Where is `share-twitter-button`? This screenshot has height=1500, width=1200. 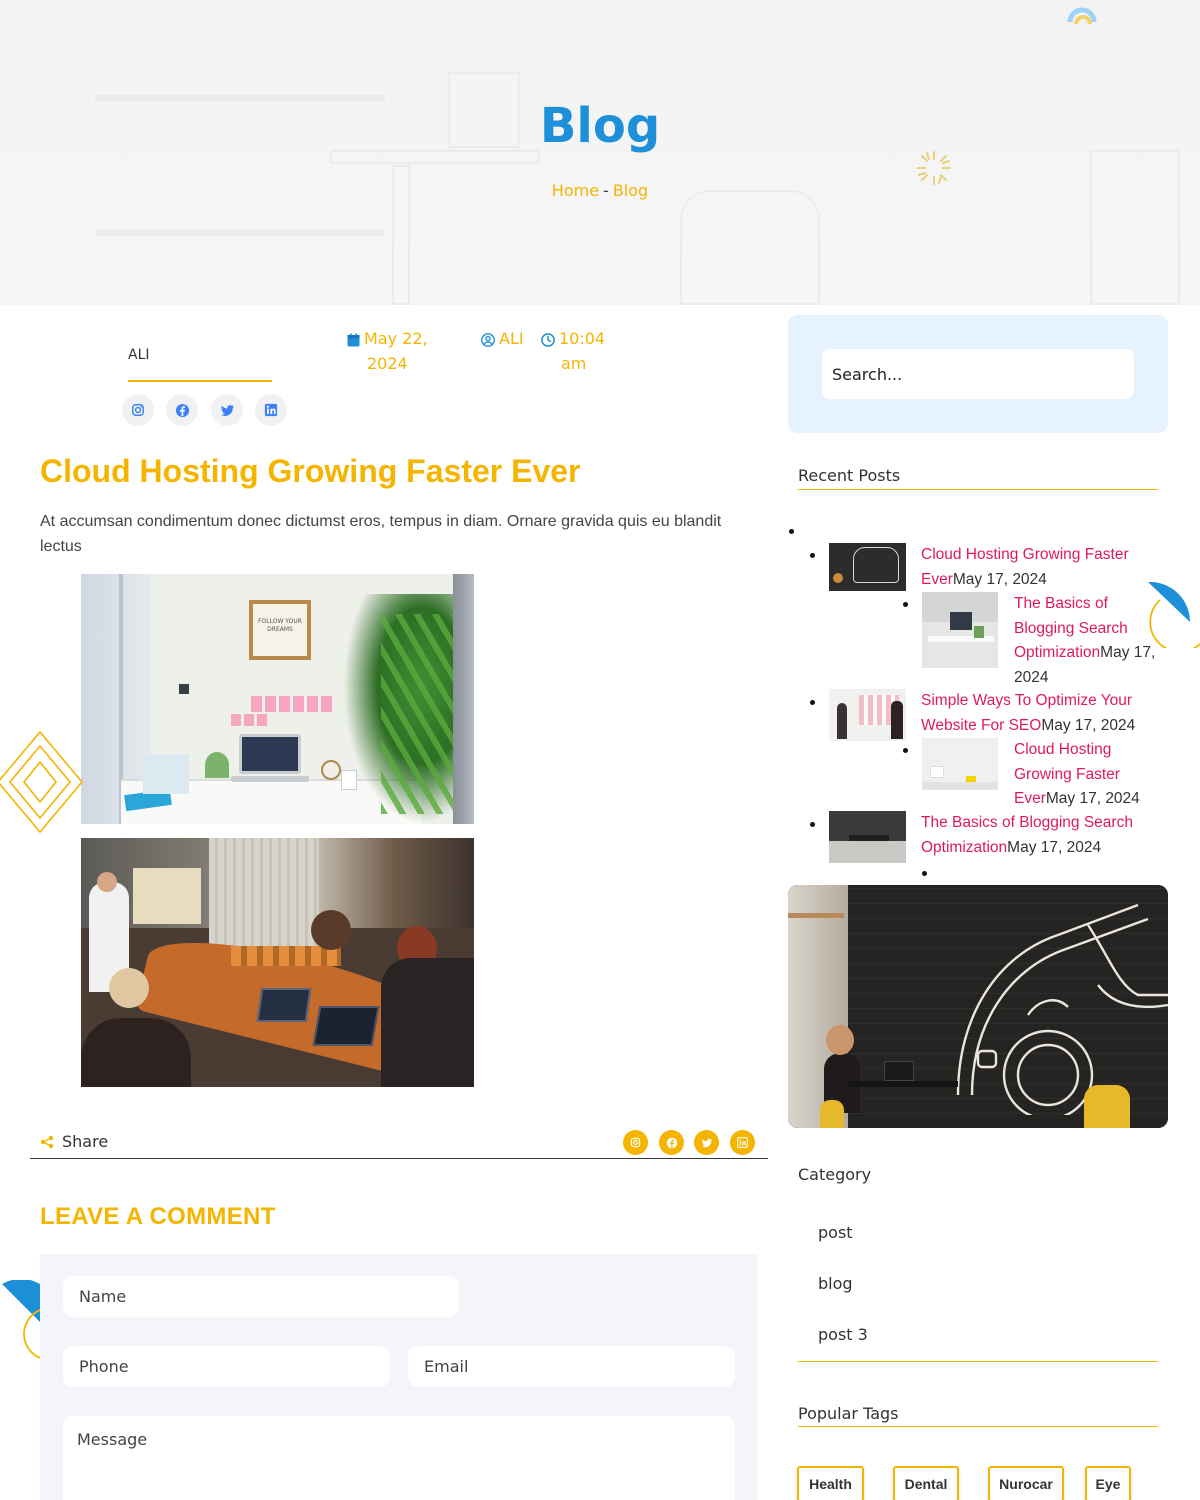
share-twitter-button is located at coordinates (706, 1142).